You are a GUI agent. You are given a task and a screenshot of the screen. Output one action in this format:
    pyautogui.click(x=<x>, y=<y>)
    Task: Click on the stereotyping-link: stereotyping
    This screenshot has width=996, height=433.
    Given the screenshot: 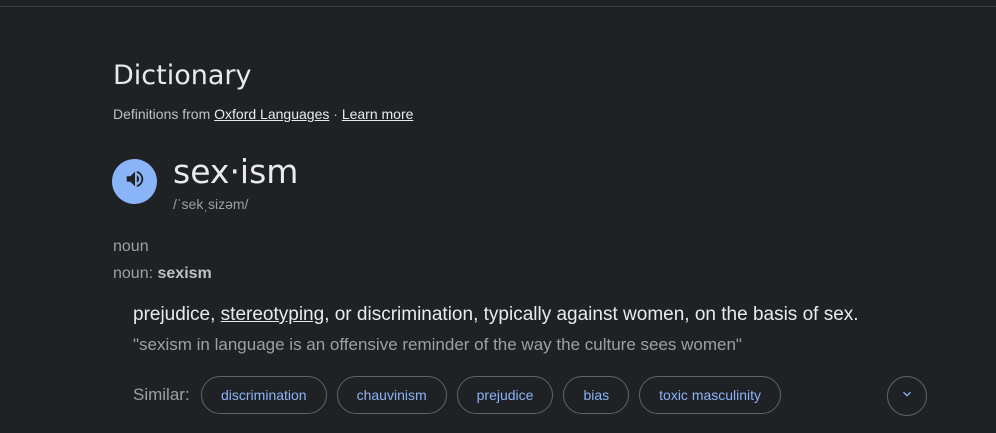 What is the action you would take?
    pyautogui.click(x=273, y=314)
    